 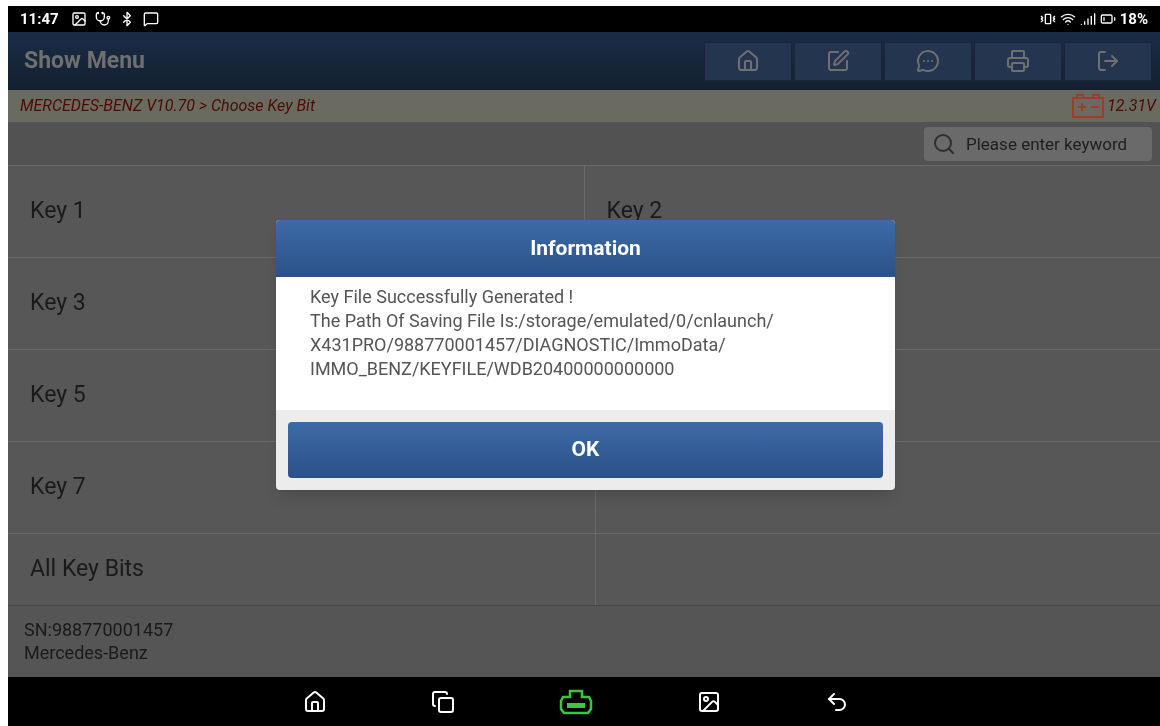 What do you see at coordinates (84, 60) in the screenshot?
I see `page-title: Show Menu` at bounding box center [84, 60].